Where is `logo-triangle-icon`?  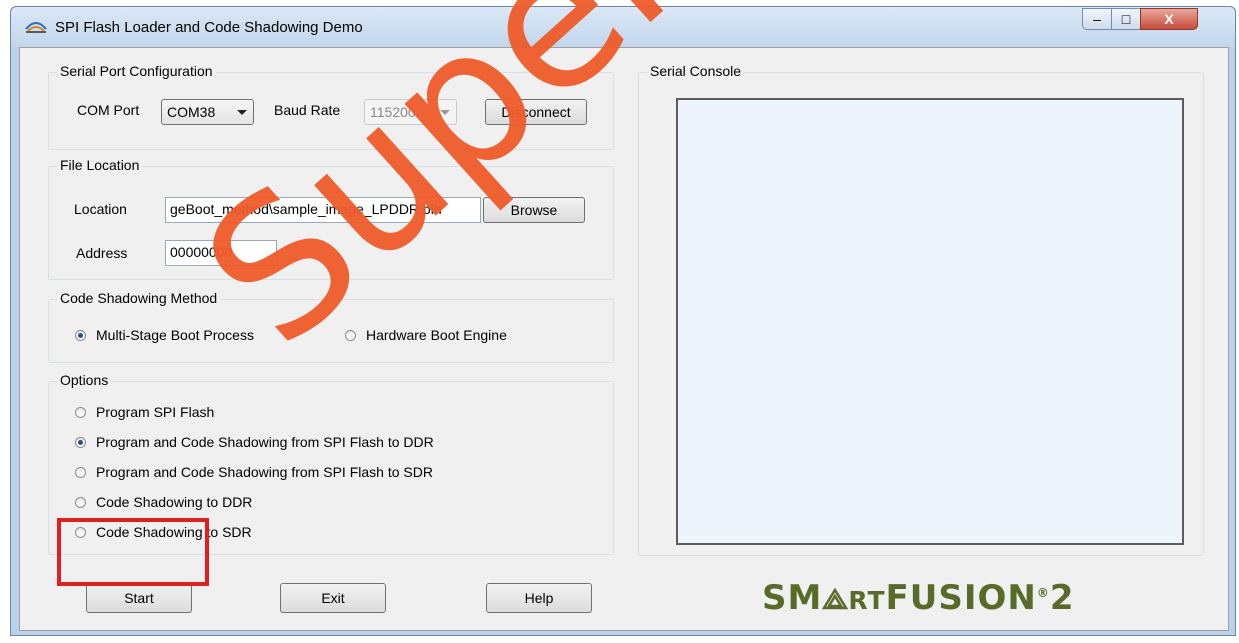 logo-triangle-icon is located at coordinates (835, 598).